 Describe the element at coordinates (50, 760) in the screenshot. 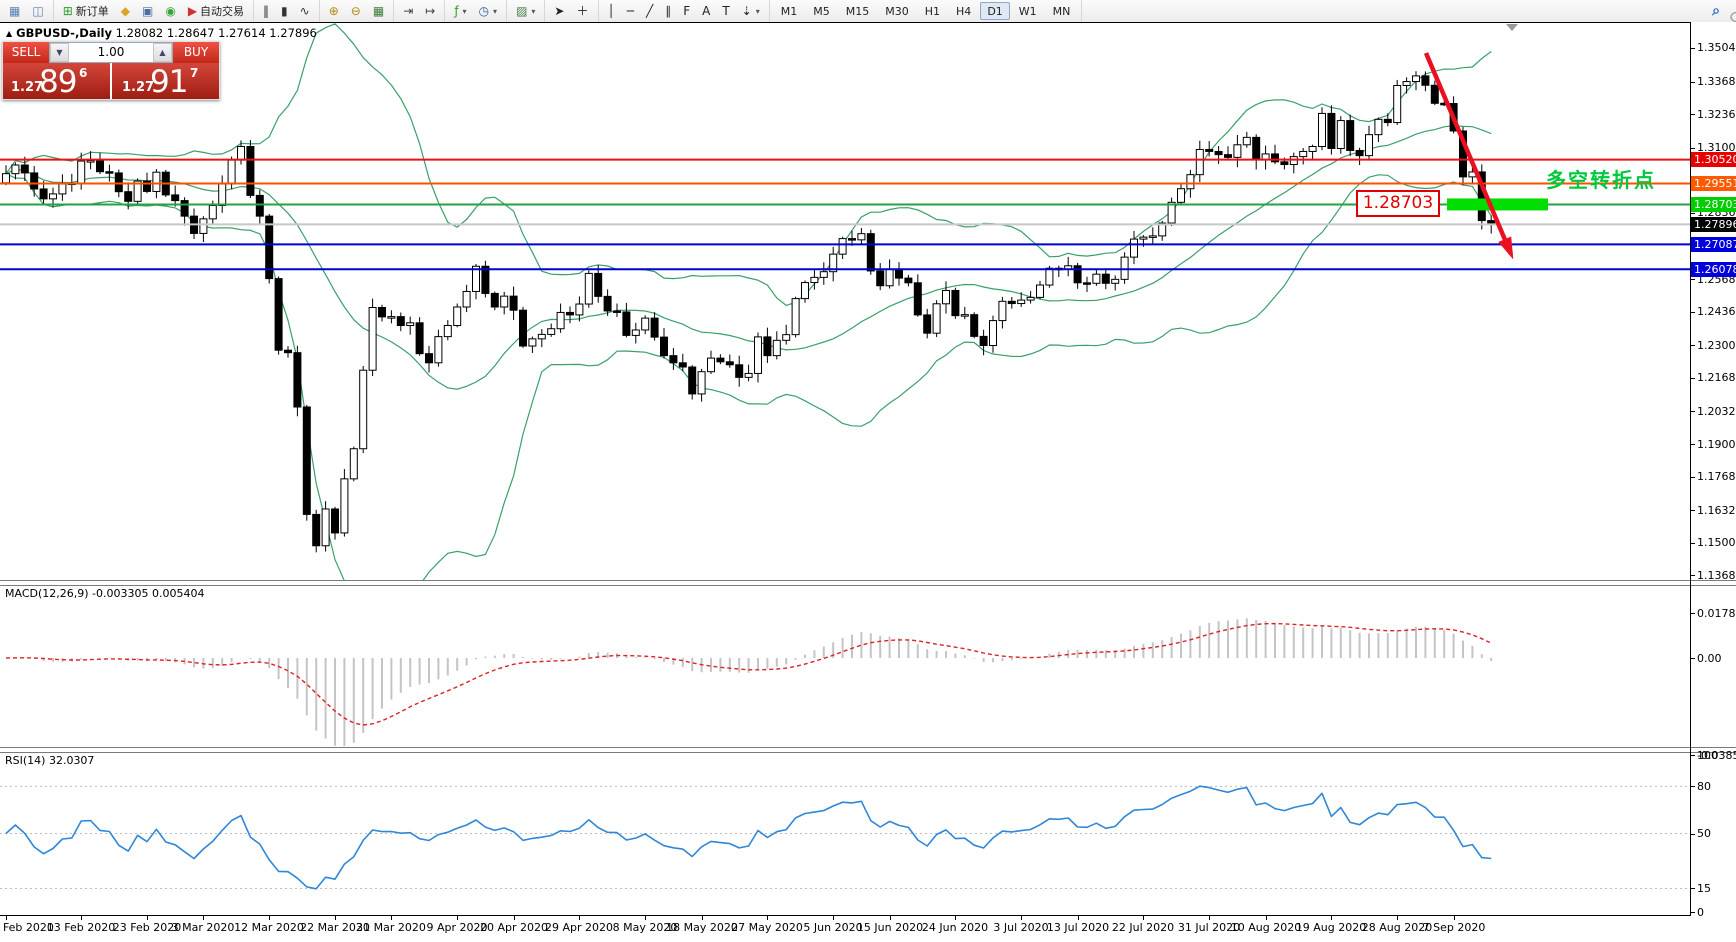

I see `rsi-label: RSI(14) 32.0307` at that location.